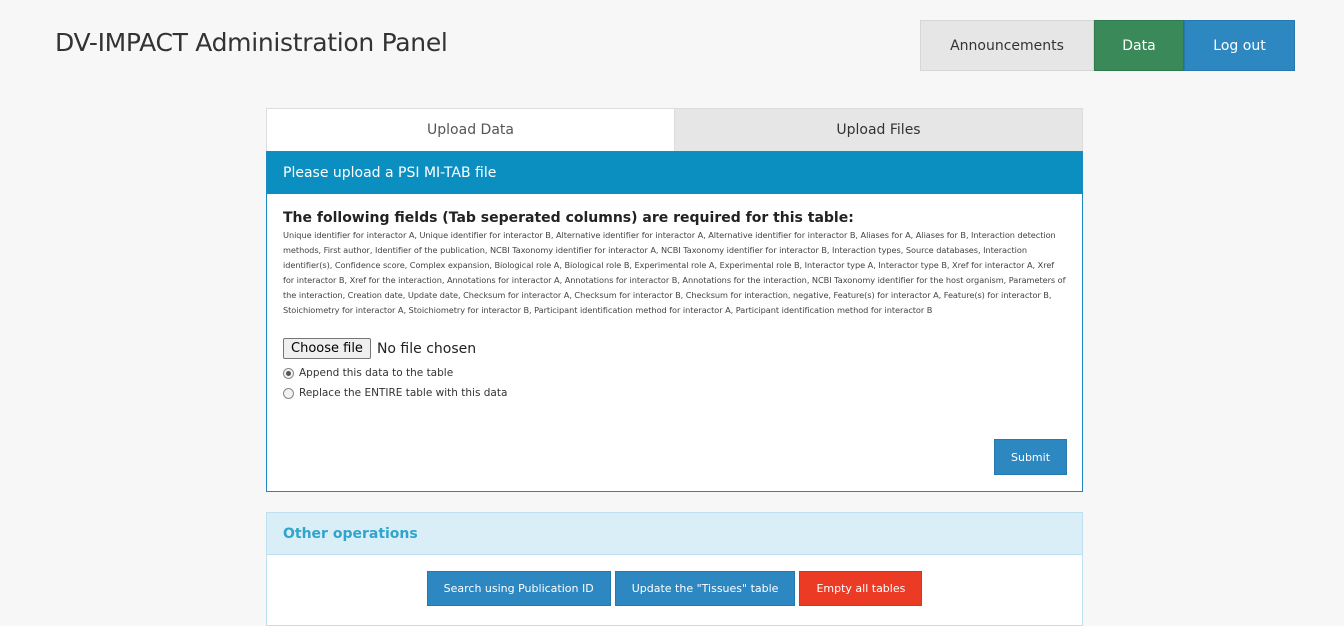 This screenshot has height=626, width=1344. Describe the element at coordinates (674, 373) in the screenshot. I see `append-option: Append this data to the table` at that location.